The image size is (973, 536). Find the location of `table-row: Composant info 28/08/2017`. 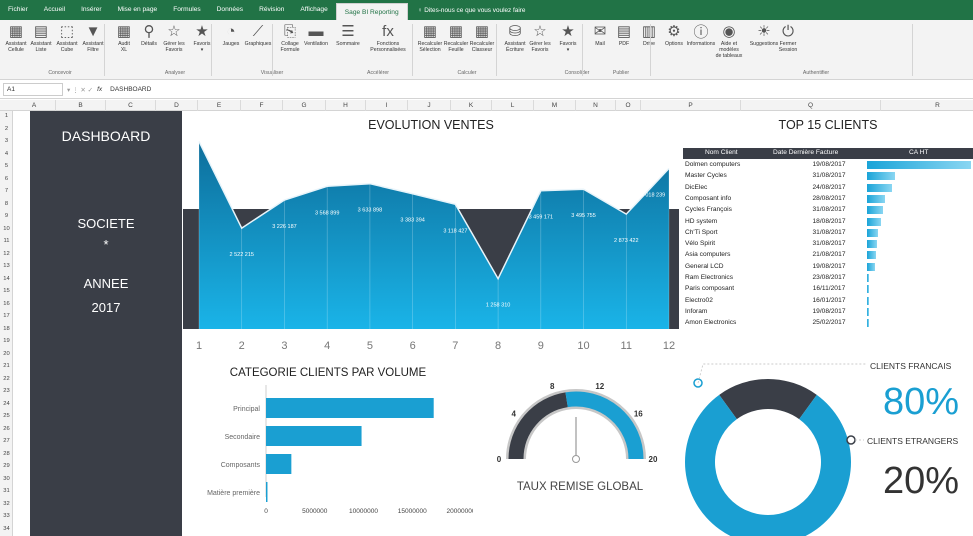

table-row: Composant info 28/08/2017 is located at coordinates (828, 199).